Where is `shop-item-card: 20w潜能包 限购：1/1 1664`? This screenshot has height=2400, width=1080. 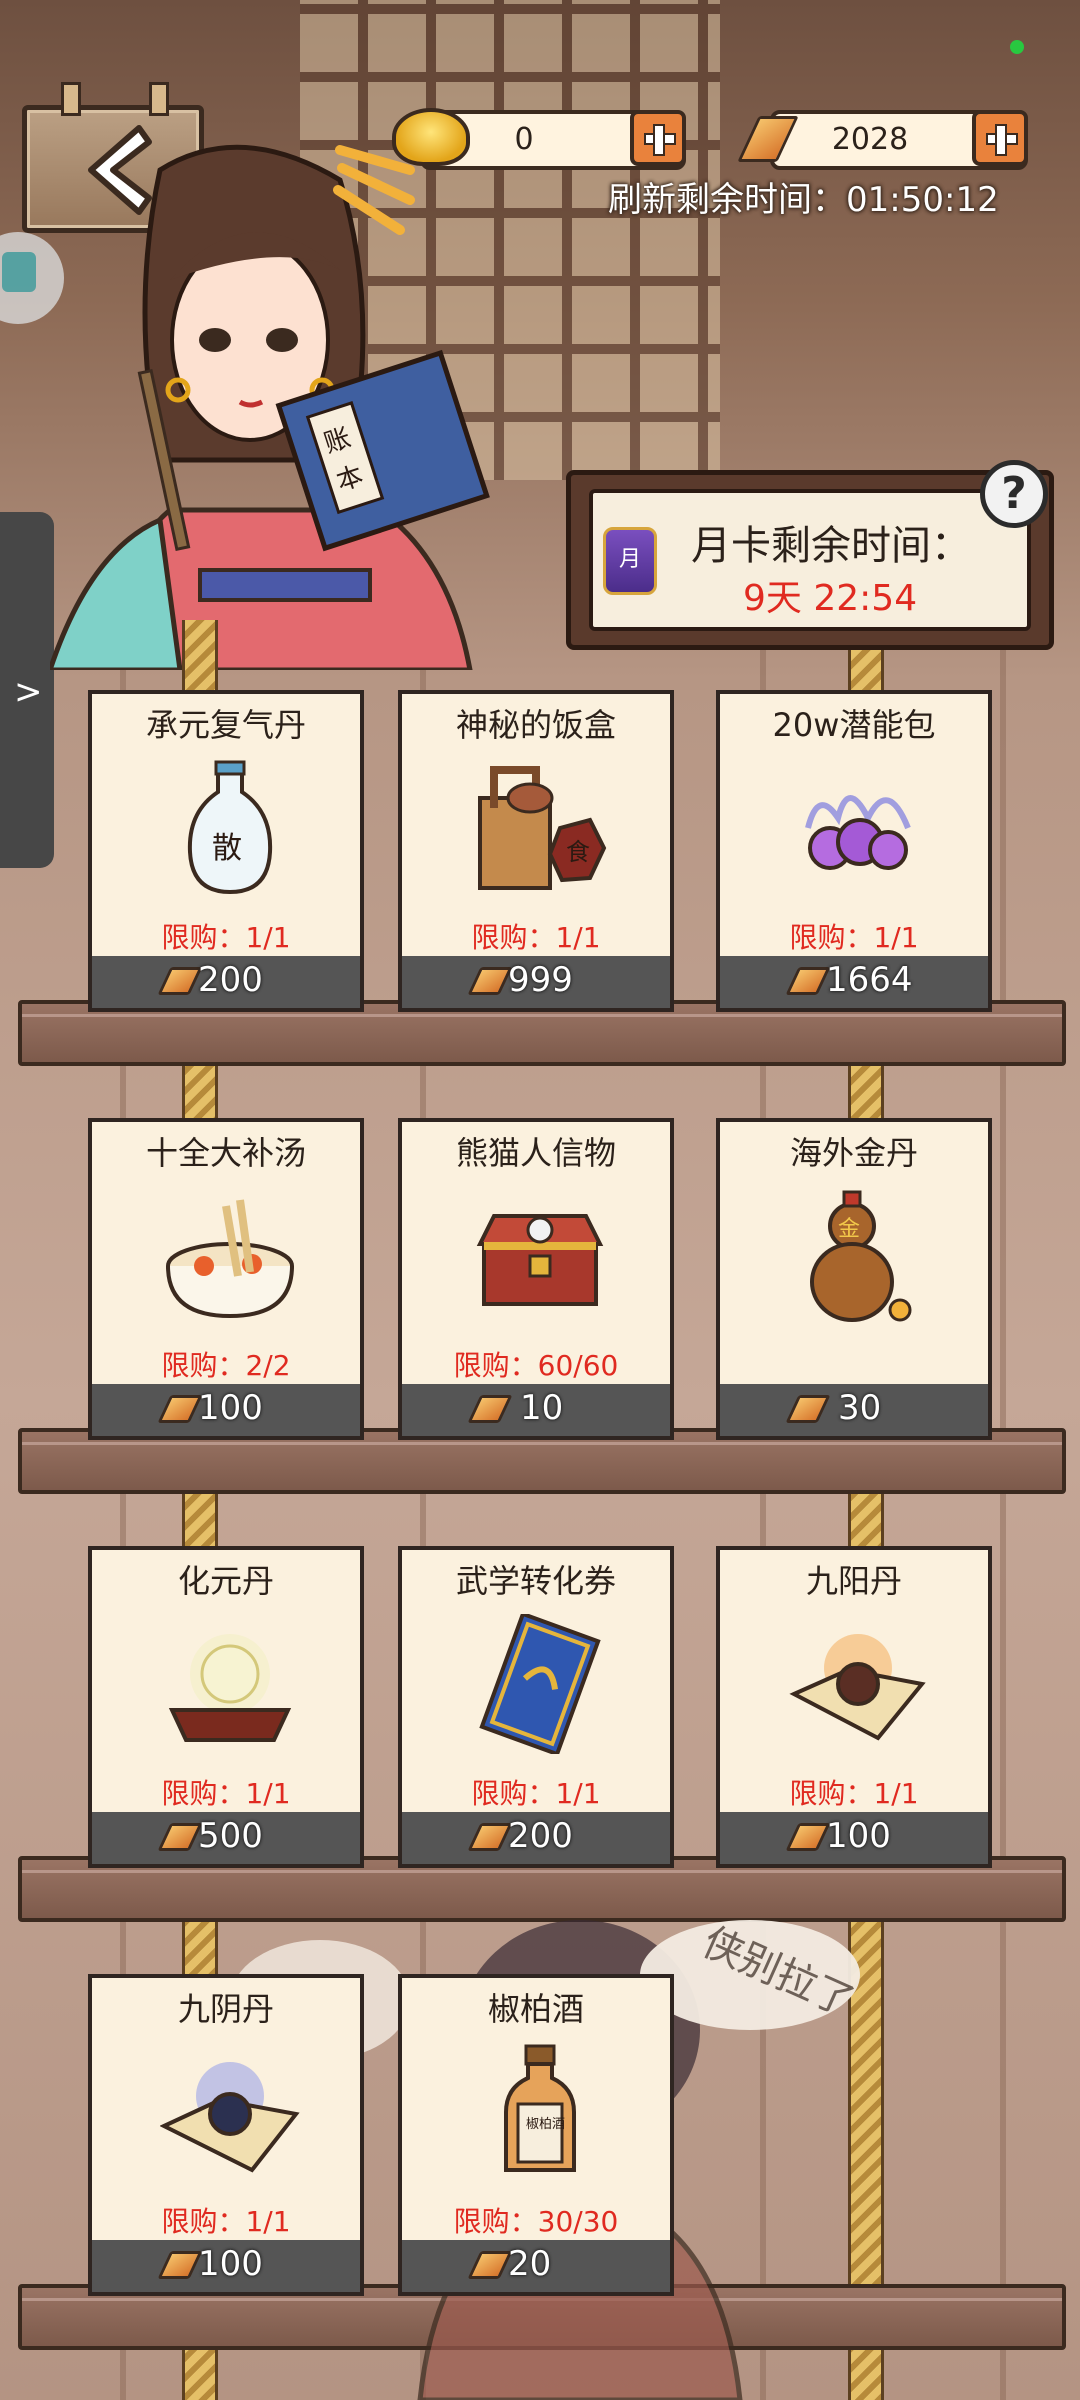 shop-item-card: 20w潜能包 限购：1/1 1664 is located at coordinates (854, 851).